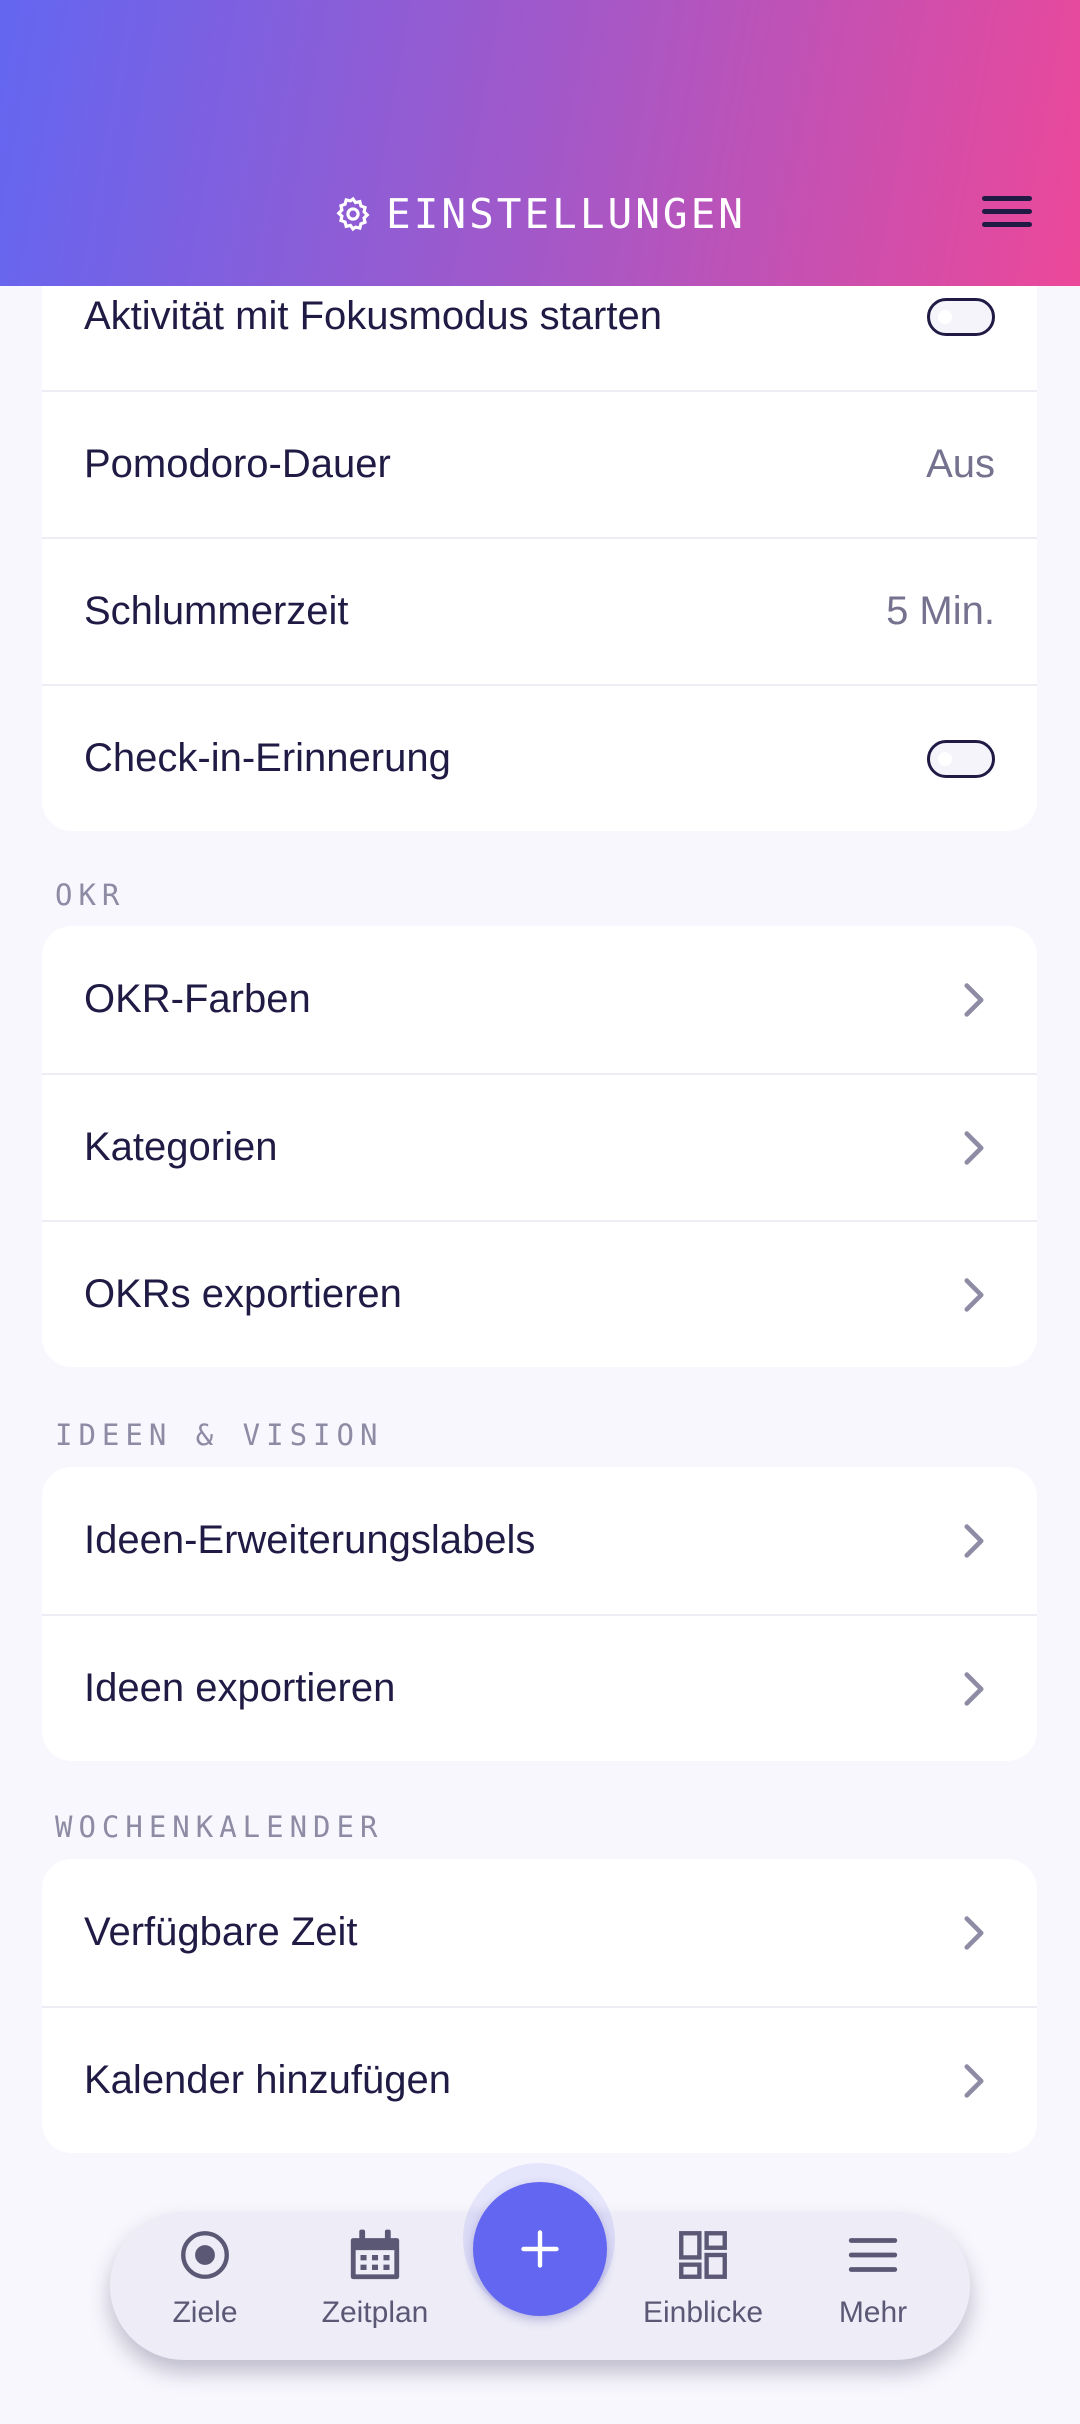  What do you see at coordinates (539, 463) in the screenshot?
I see `settings-row-pomodoro: Pomodoro-Dauer Aus` at bounding box center [539, 463].